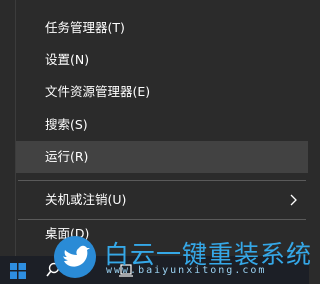 The image size is (320, 284). What do you see at coordinates (162, 157) in the screenshot?
I see `menu-item-run: 运行(R)` at bounding box center [162, 157].